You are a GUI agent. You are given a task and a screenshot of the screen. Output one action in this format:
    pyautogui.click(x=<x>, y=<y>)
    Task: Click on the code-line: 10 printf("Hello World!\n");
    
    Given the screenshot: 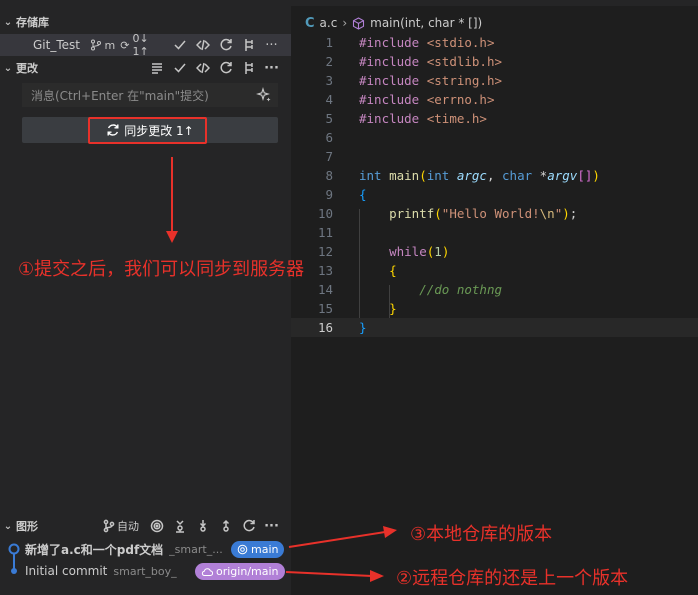 What is the action you would take?
    pyautogui.click(x=494, y=213)
    